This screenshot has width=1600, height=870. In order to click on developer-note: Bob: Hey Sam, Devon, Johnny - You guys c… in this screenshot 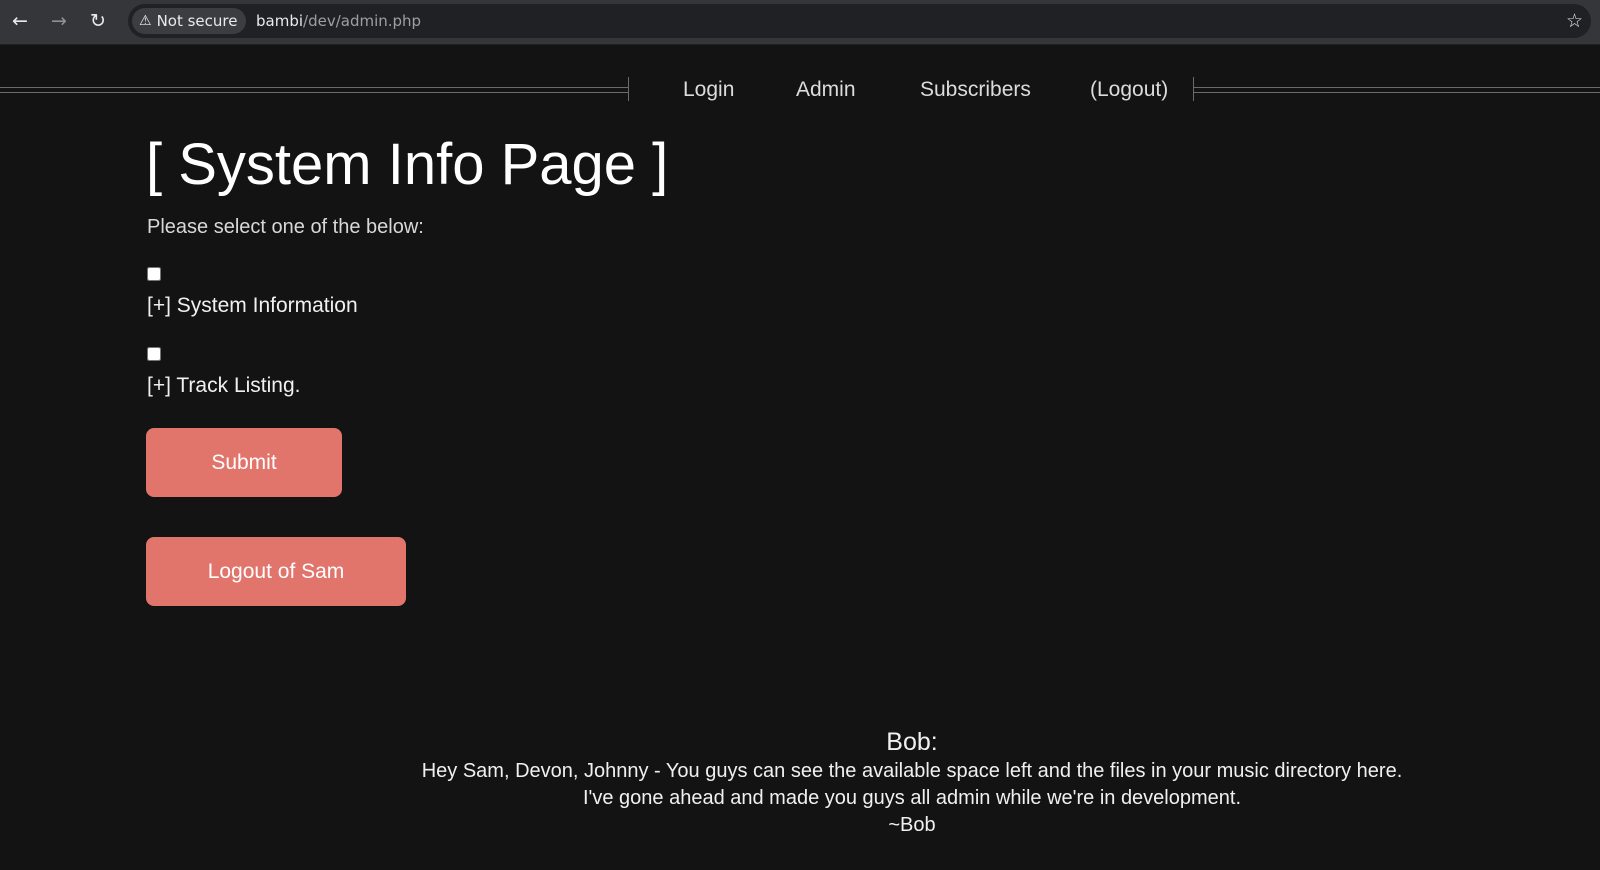, I will do `click(912, 782)`.